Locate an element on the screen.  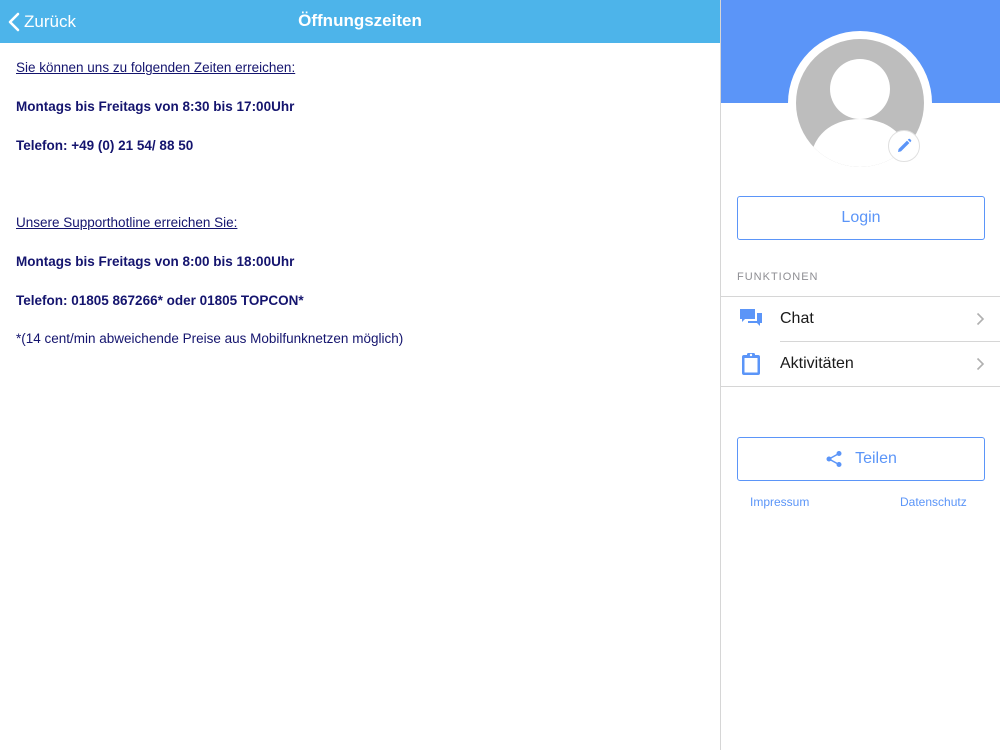
login-button: Login is located at coordinates (861, 218).